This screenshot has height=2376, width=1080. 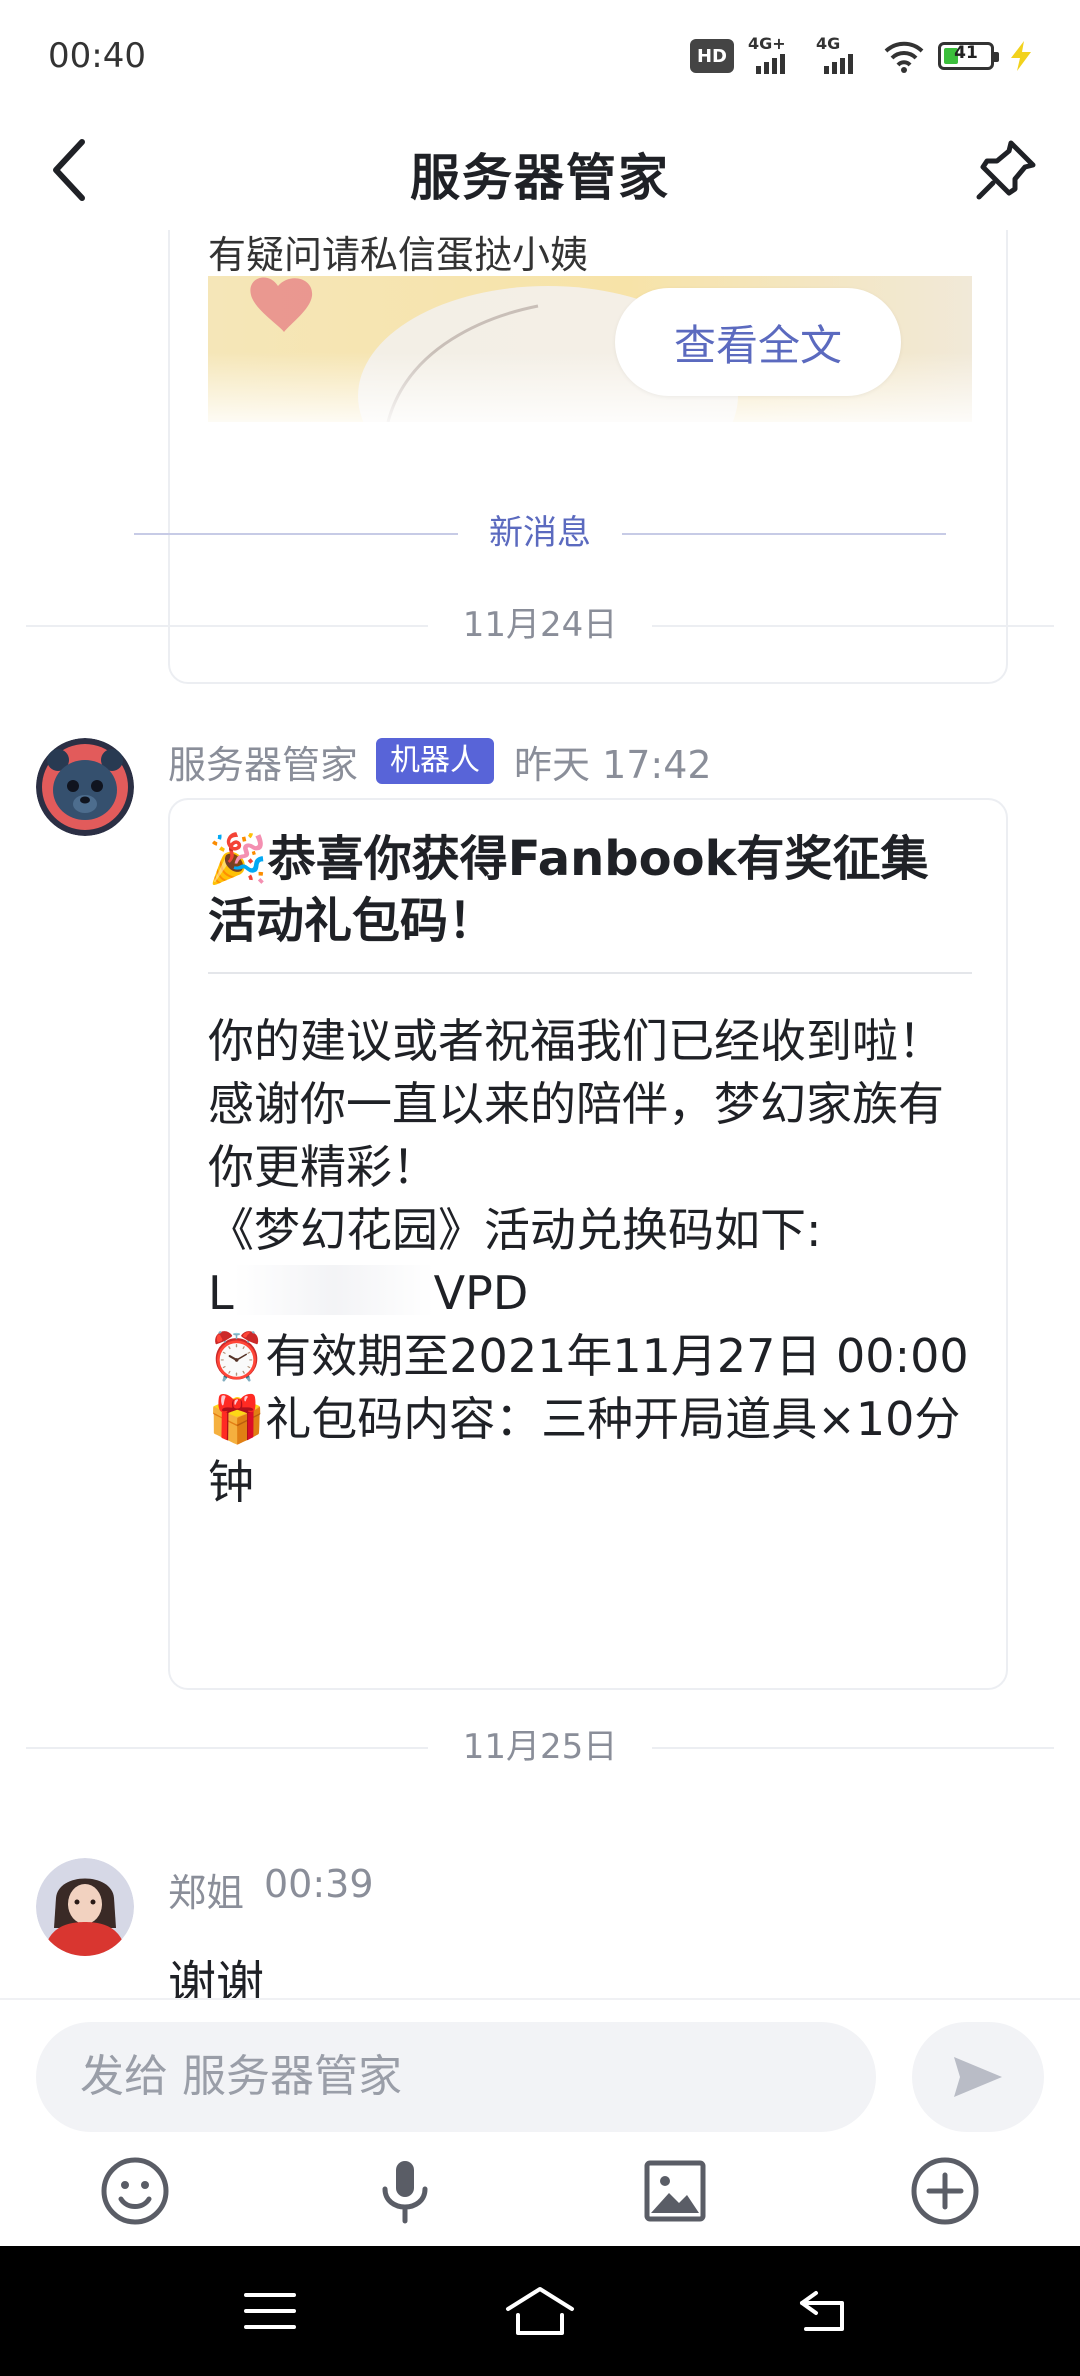 I want to click on card-divider, so click(x=590, y=973).